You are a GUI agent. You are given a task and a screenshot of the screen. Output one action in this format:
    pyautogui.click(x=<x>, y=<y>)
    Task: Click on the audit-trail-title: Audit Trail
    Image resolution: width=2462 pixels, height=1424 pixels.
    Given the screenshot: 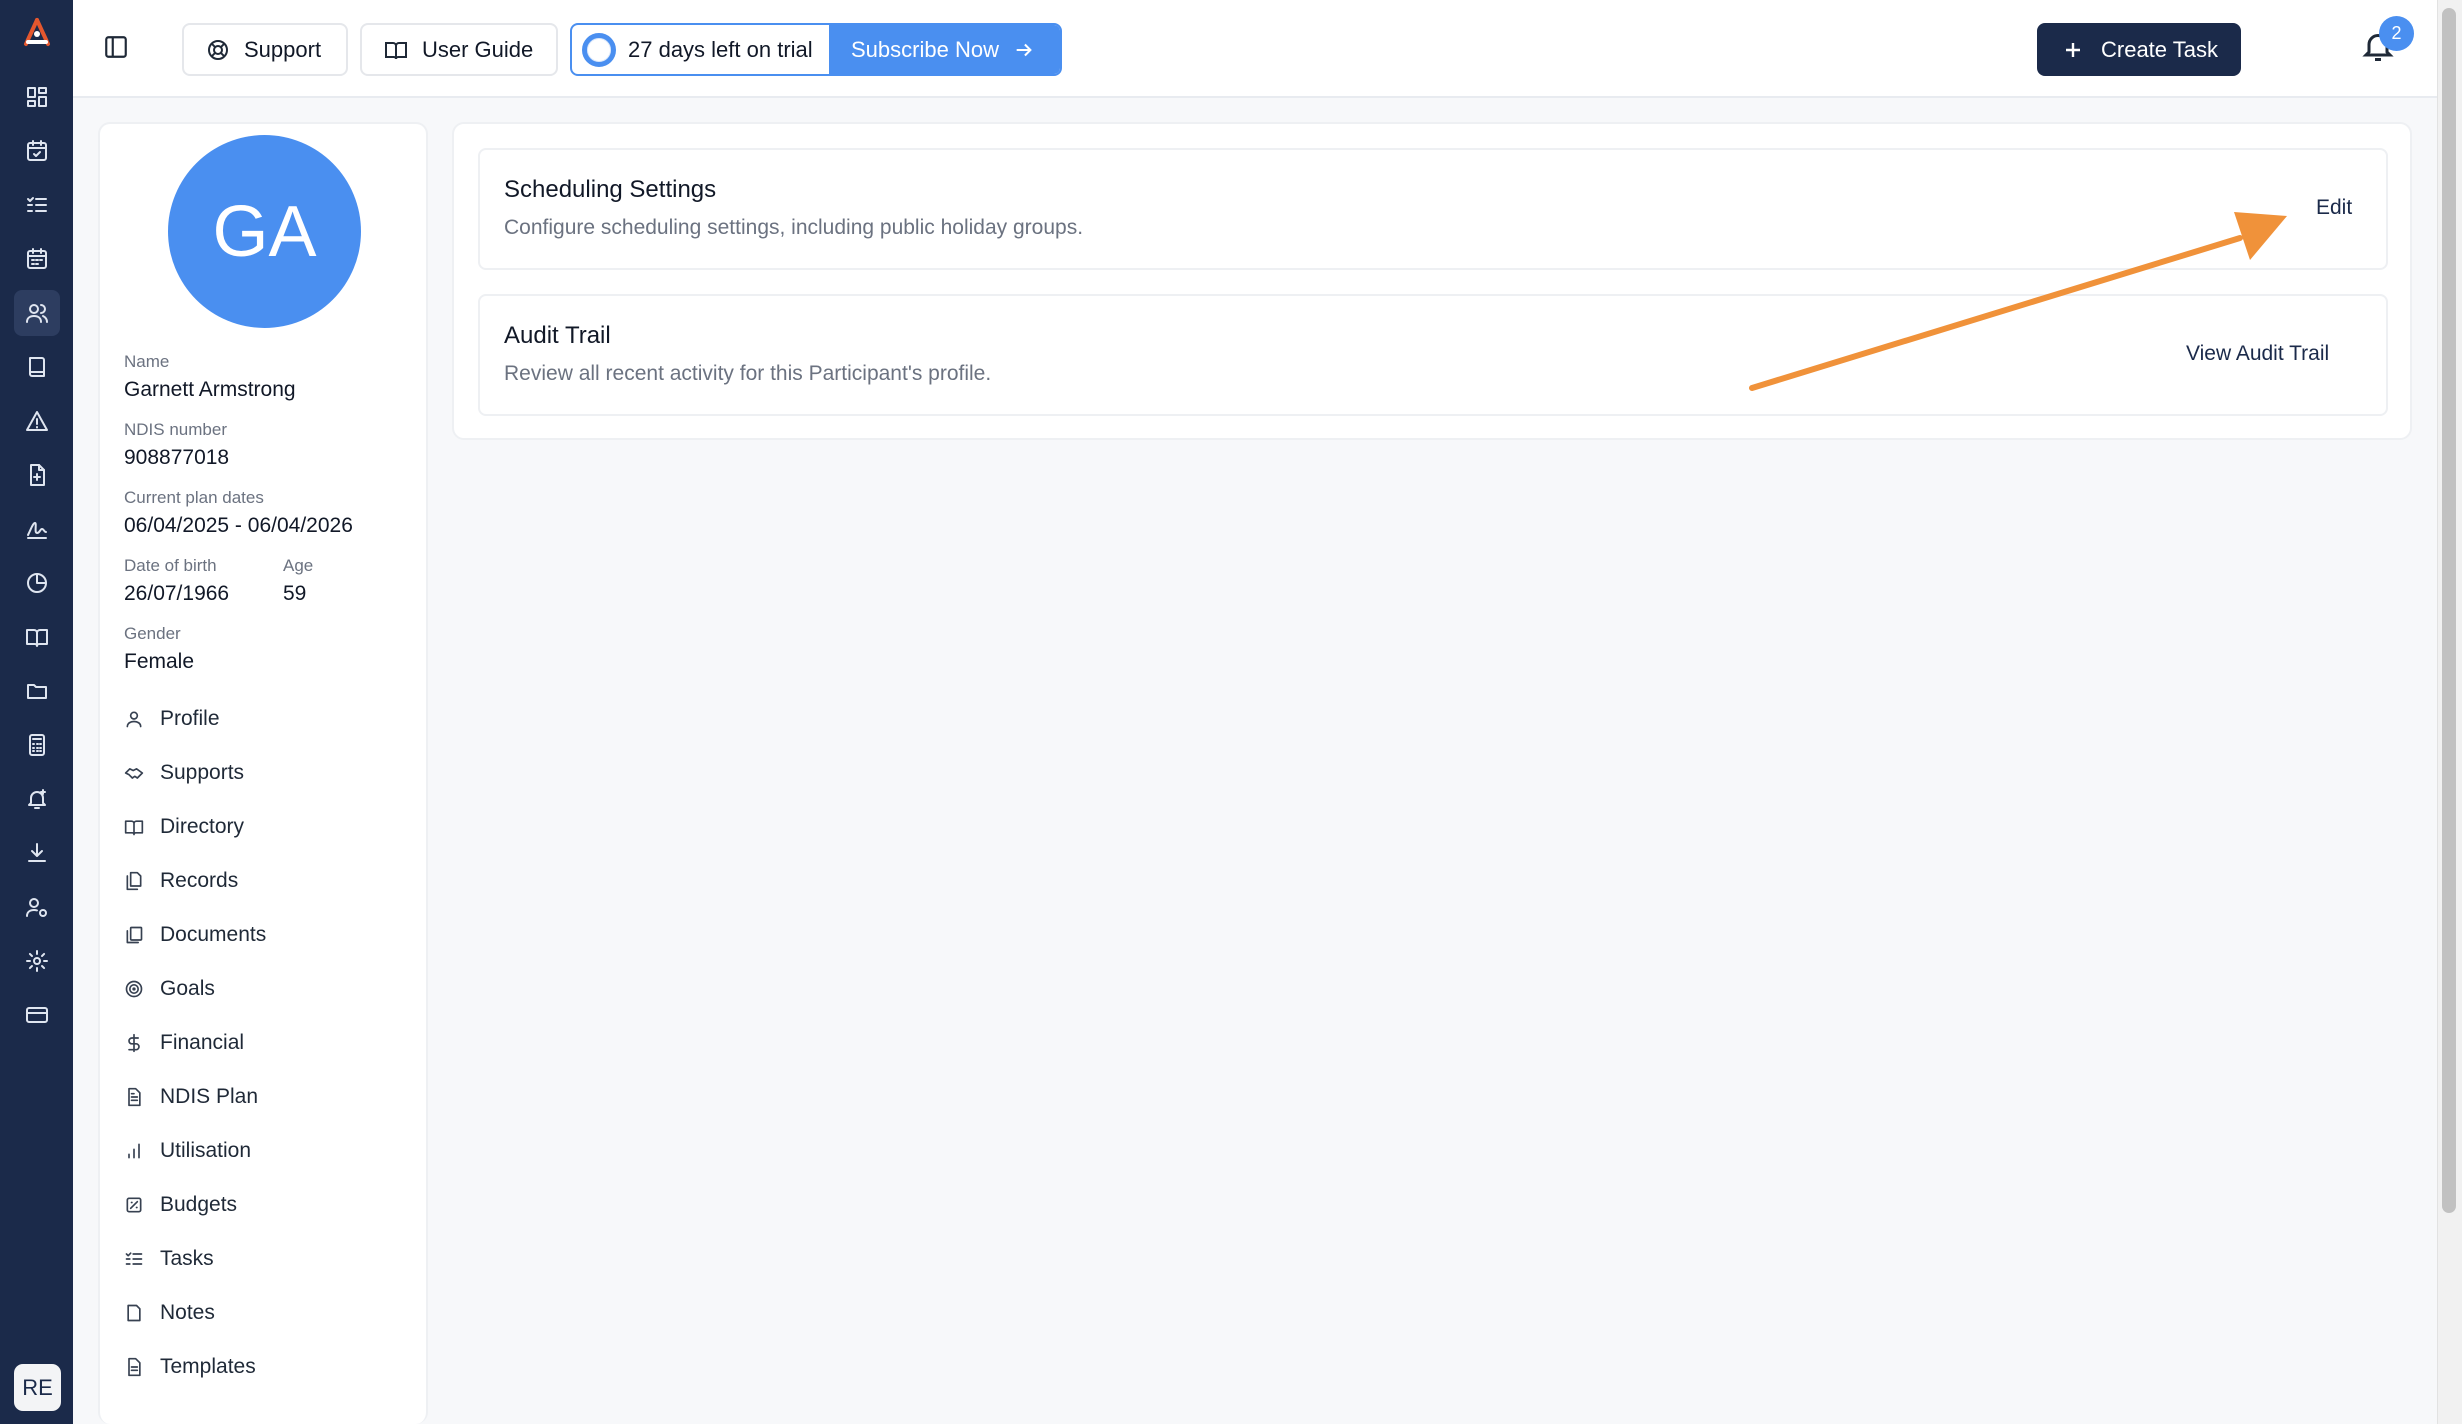 What is the action you would take?
    pyautogui.click(x=557, y=335)
    